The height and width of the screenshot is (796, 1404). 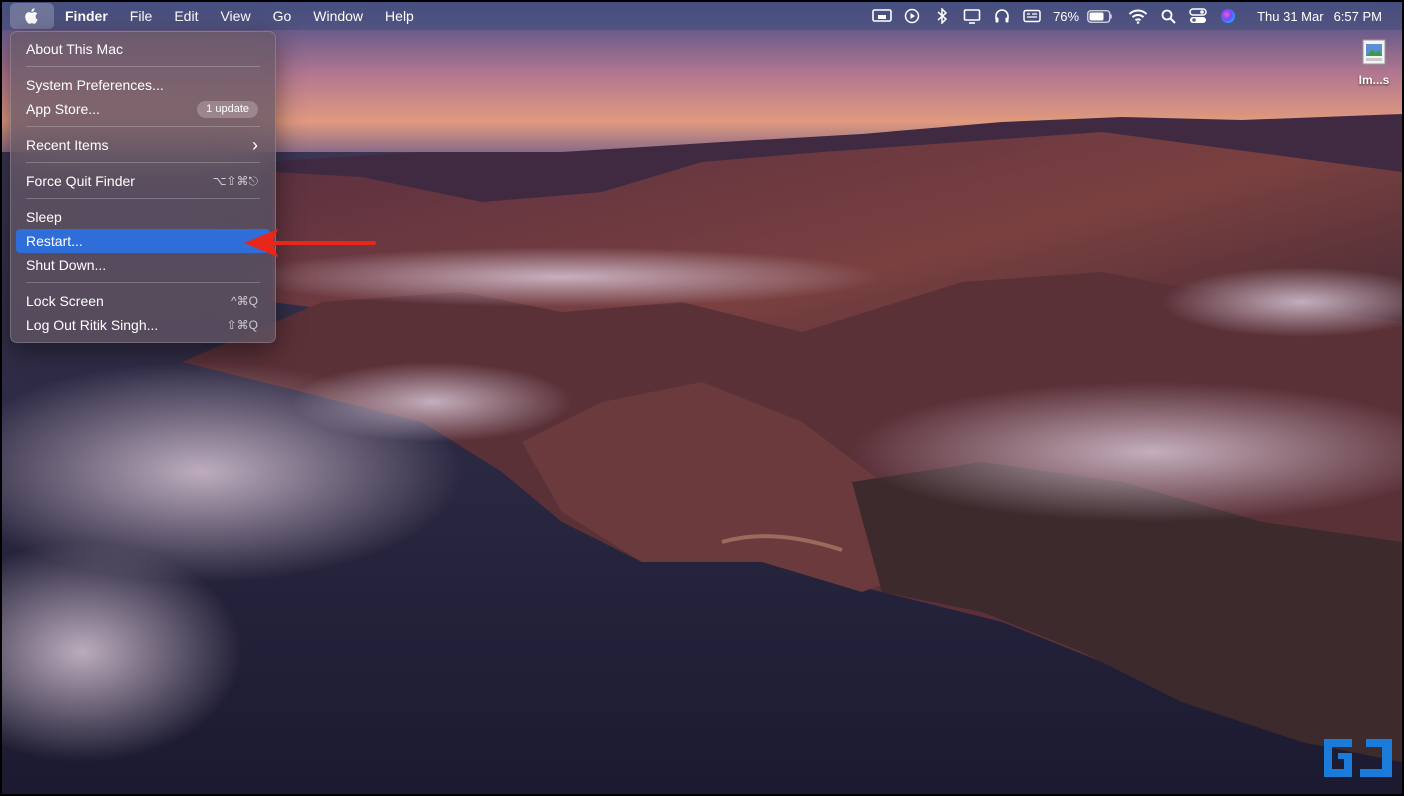 What do you see at coordinates (65, 301) in the screenshot?
I see `menu-item-label: Lock Screen` at bounding box center [65, 301].